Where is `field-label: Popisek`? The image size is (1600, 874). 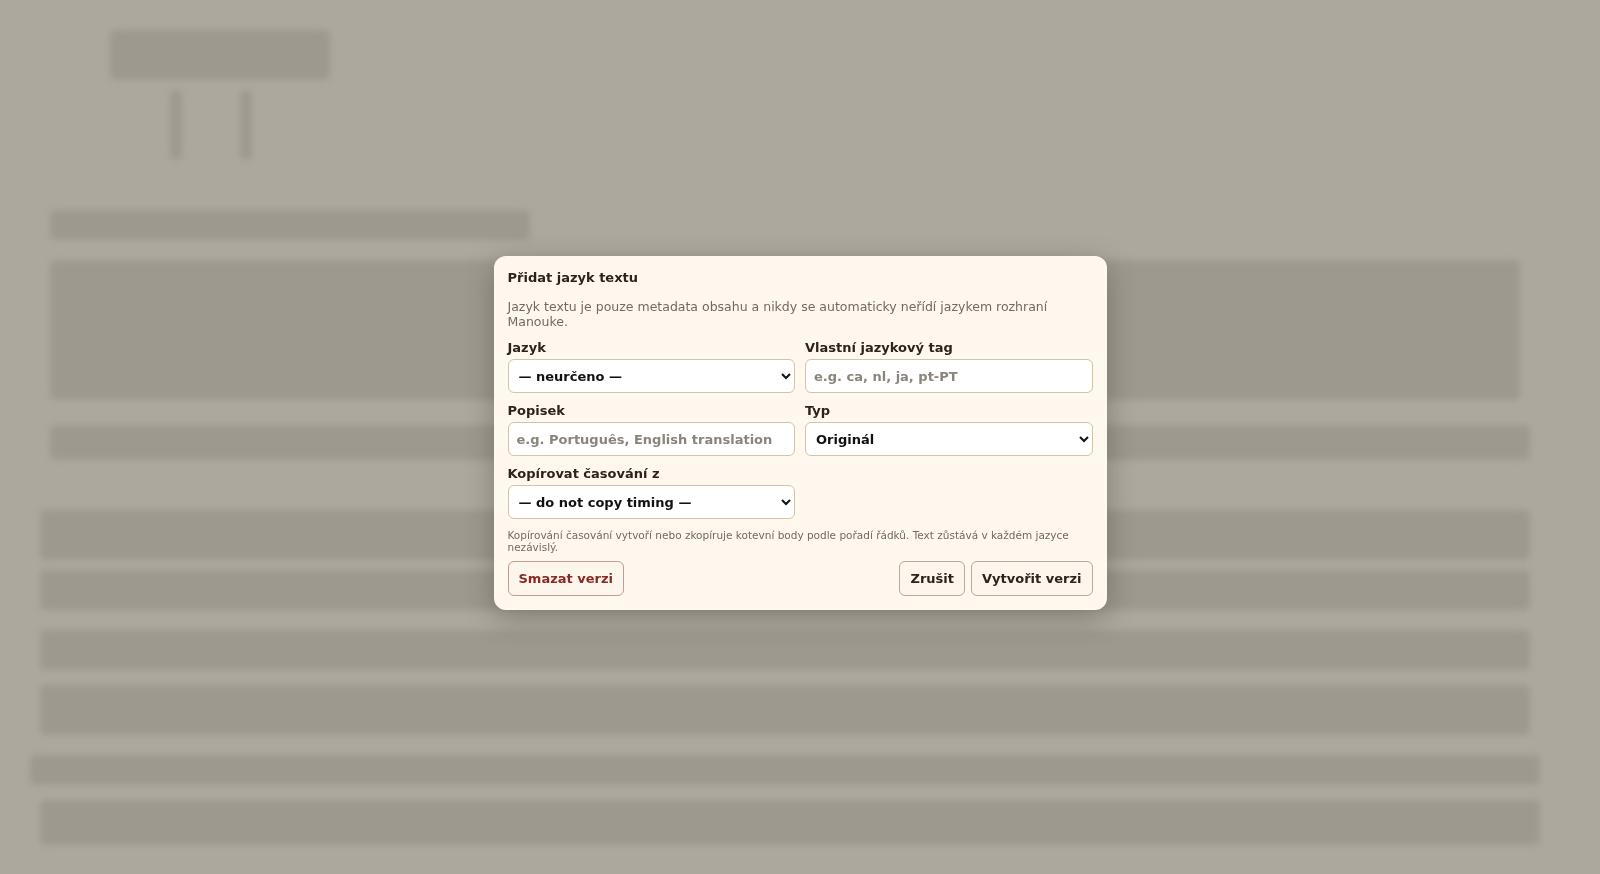
field-label: Popisek is located at coordinates (536, 410).